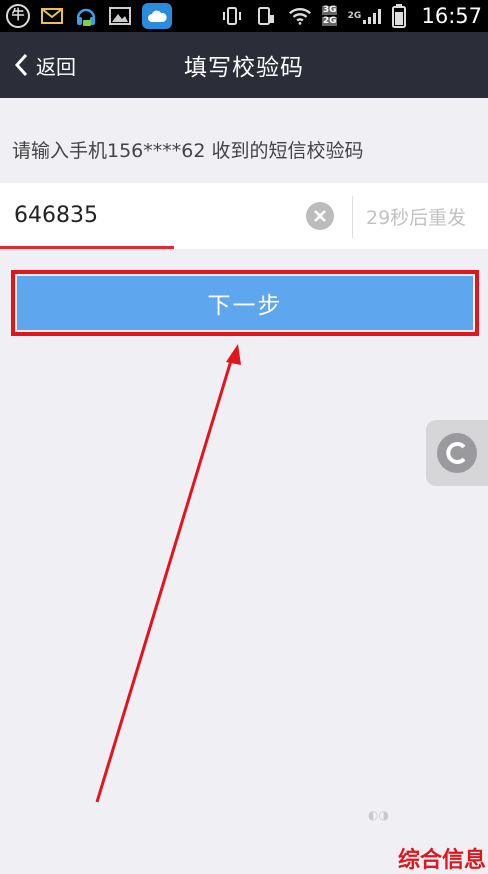 The image size is (488, 874). What do you see at coordinates (56, 66) in the screenshot?
I see `back-label: 返回` at bounding box center [56, 66].